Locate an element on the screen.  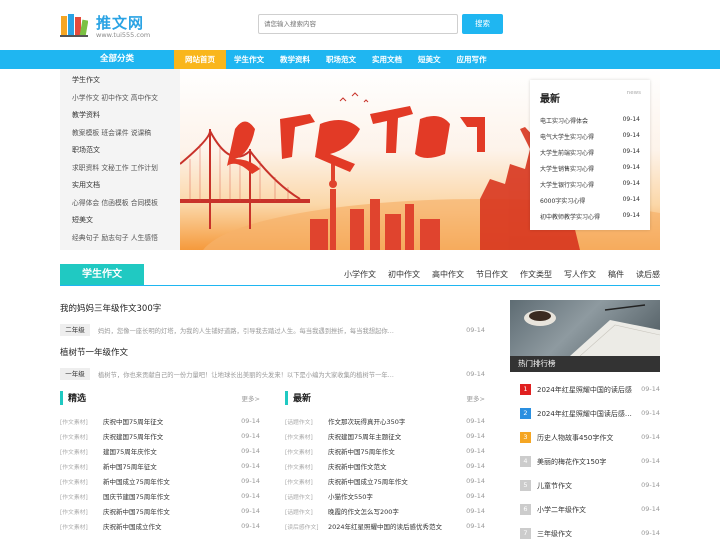
category-links: 经典句子 励志句子 人生感悟 is located at coordinates (115, 237).